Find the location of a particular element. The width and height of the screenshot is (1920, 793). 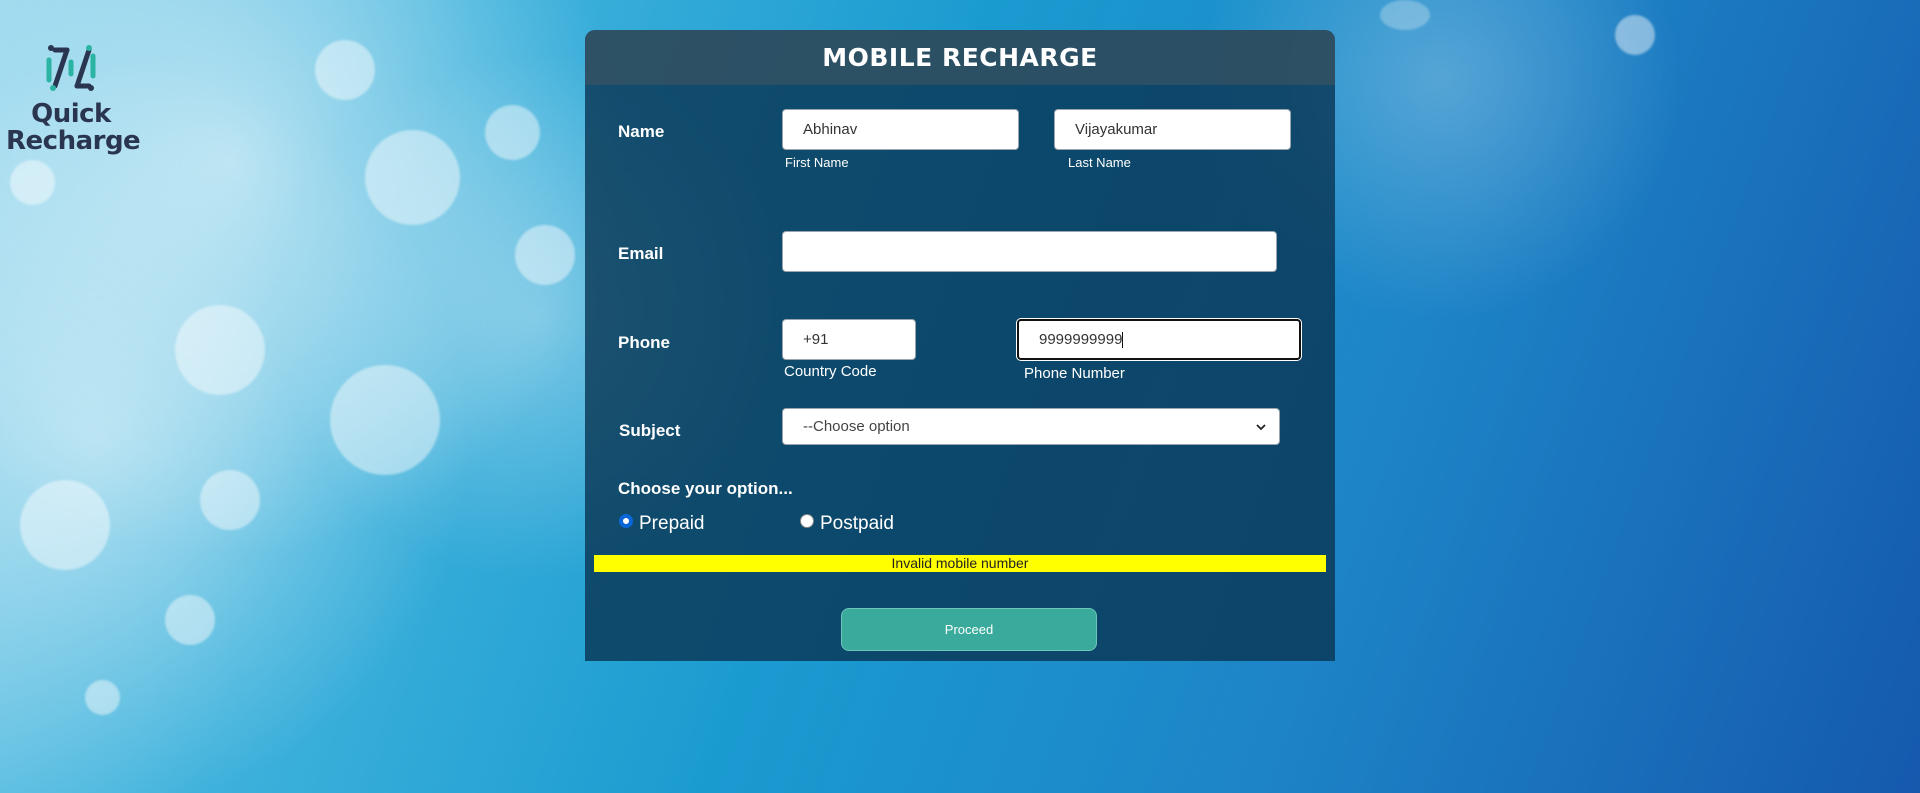

email-label: Email is located at coordinates (641, 253).